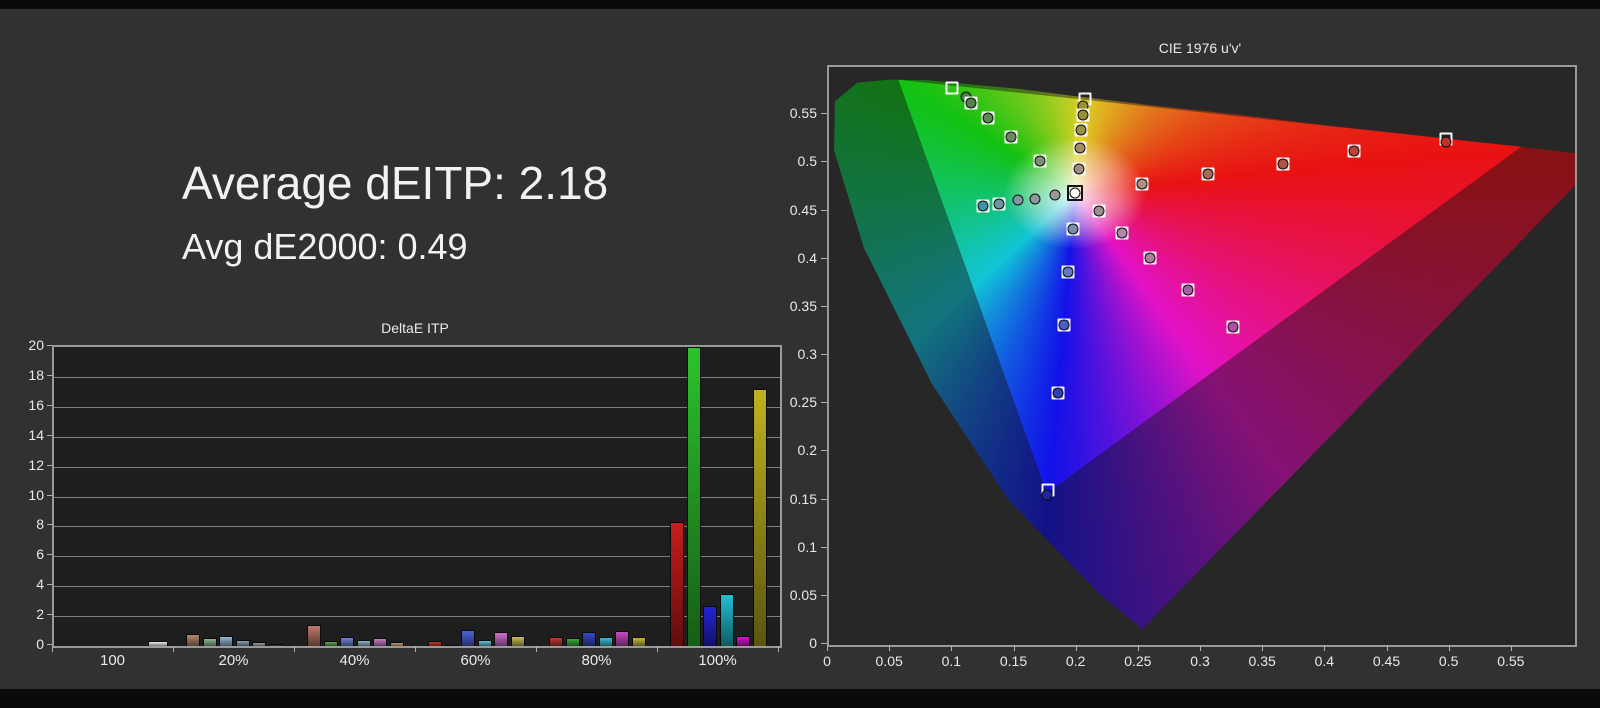 This screenshot has width=1600, height=708. I want to click on cie-y-tick-label: 0.1, so click(807, 546).